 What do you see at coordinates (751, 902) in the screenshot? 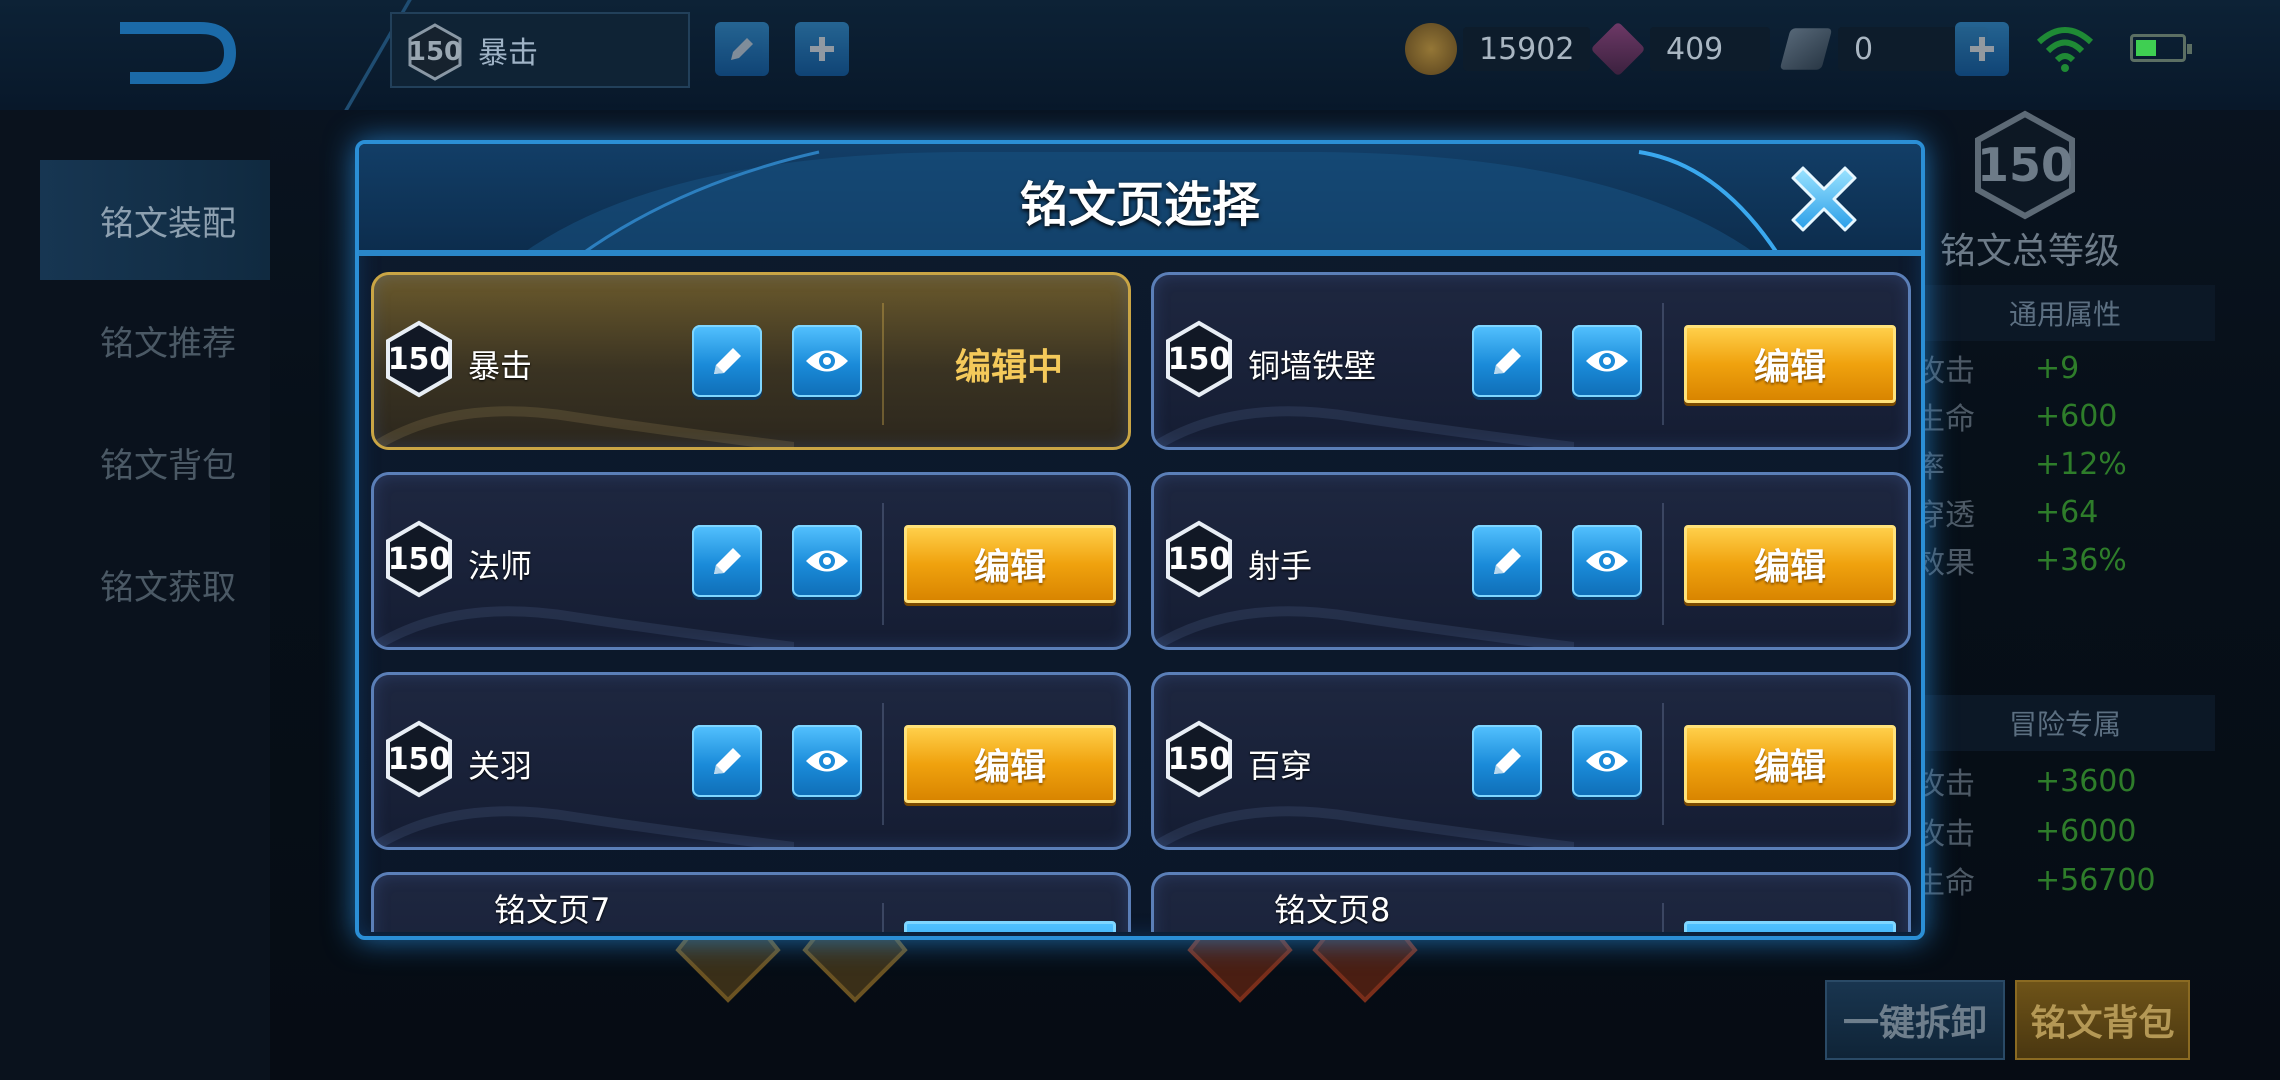
I see `rune-page-card: 铭文页7` at bounding box center [751, 902].